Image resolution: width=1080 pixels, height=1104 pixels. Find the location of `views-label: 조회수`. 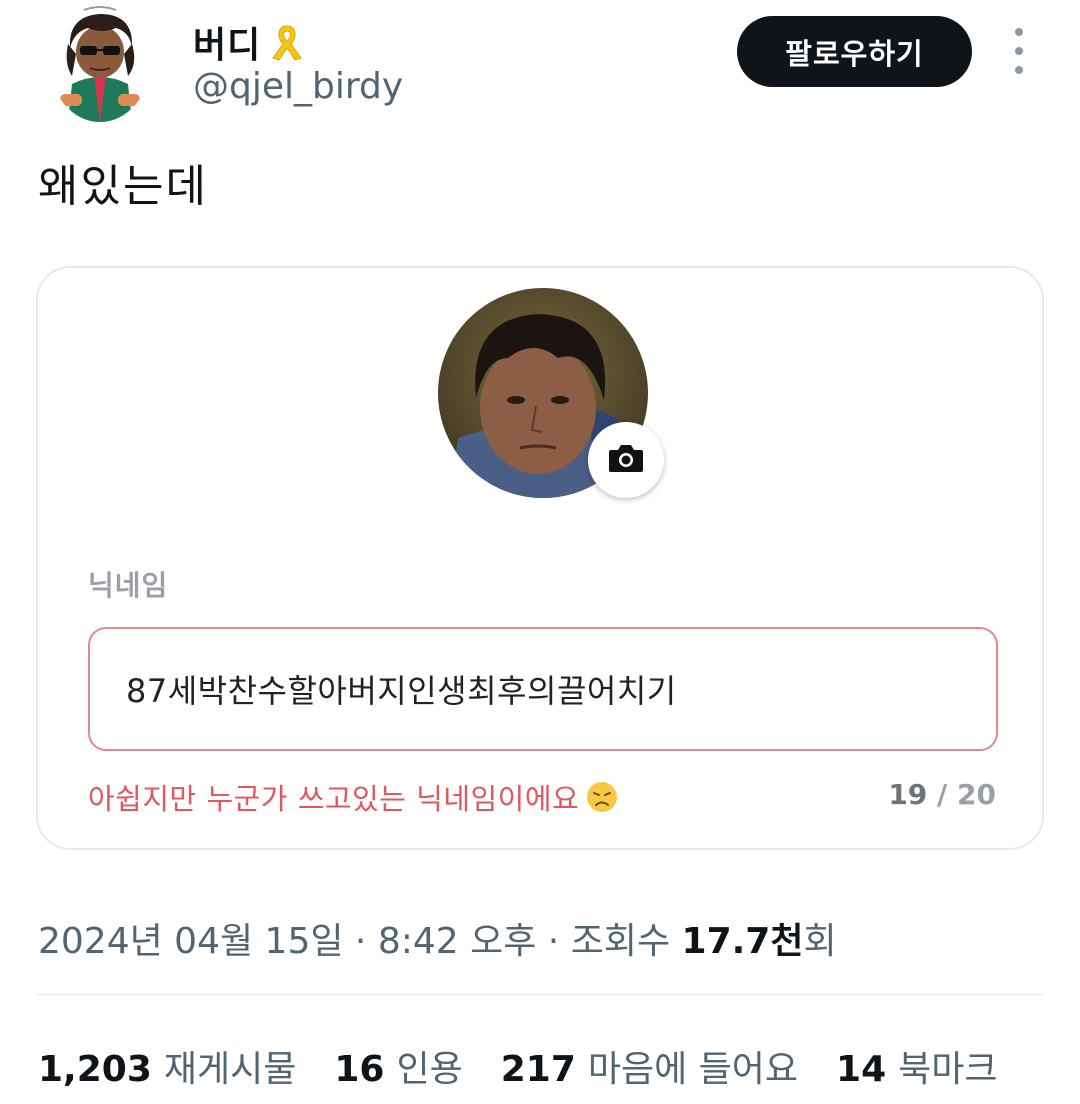

views-label: 조회수 is located at coordinates (626, 941).